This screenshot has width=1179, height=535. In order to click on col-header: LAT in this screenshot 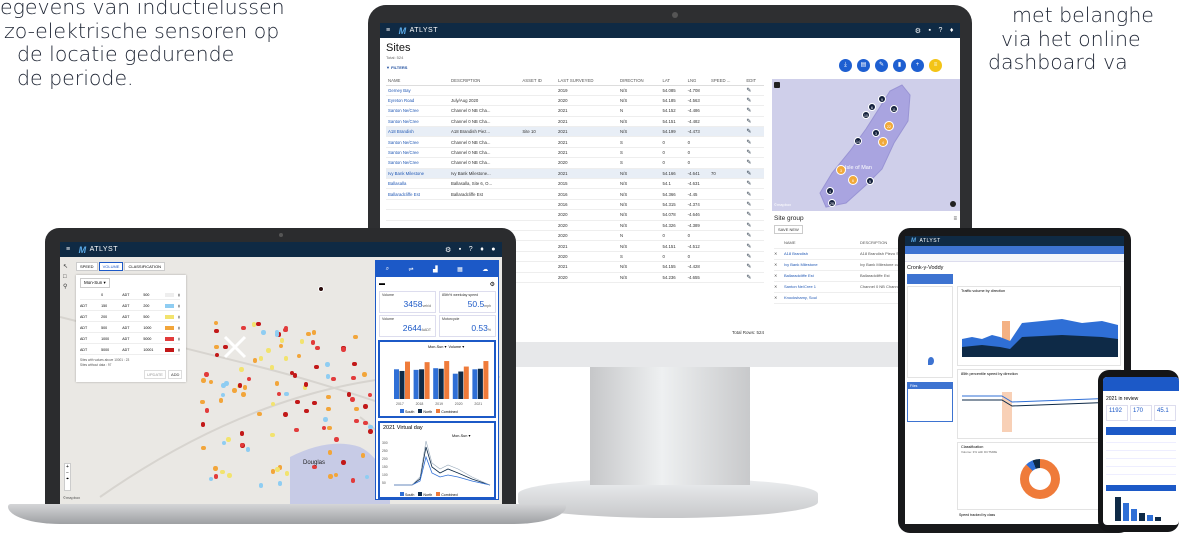, I will do `click(673, 81)`.